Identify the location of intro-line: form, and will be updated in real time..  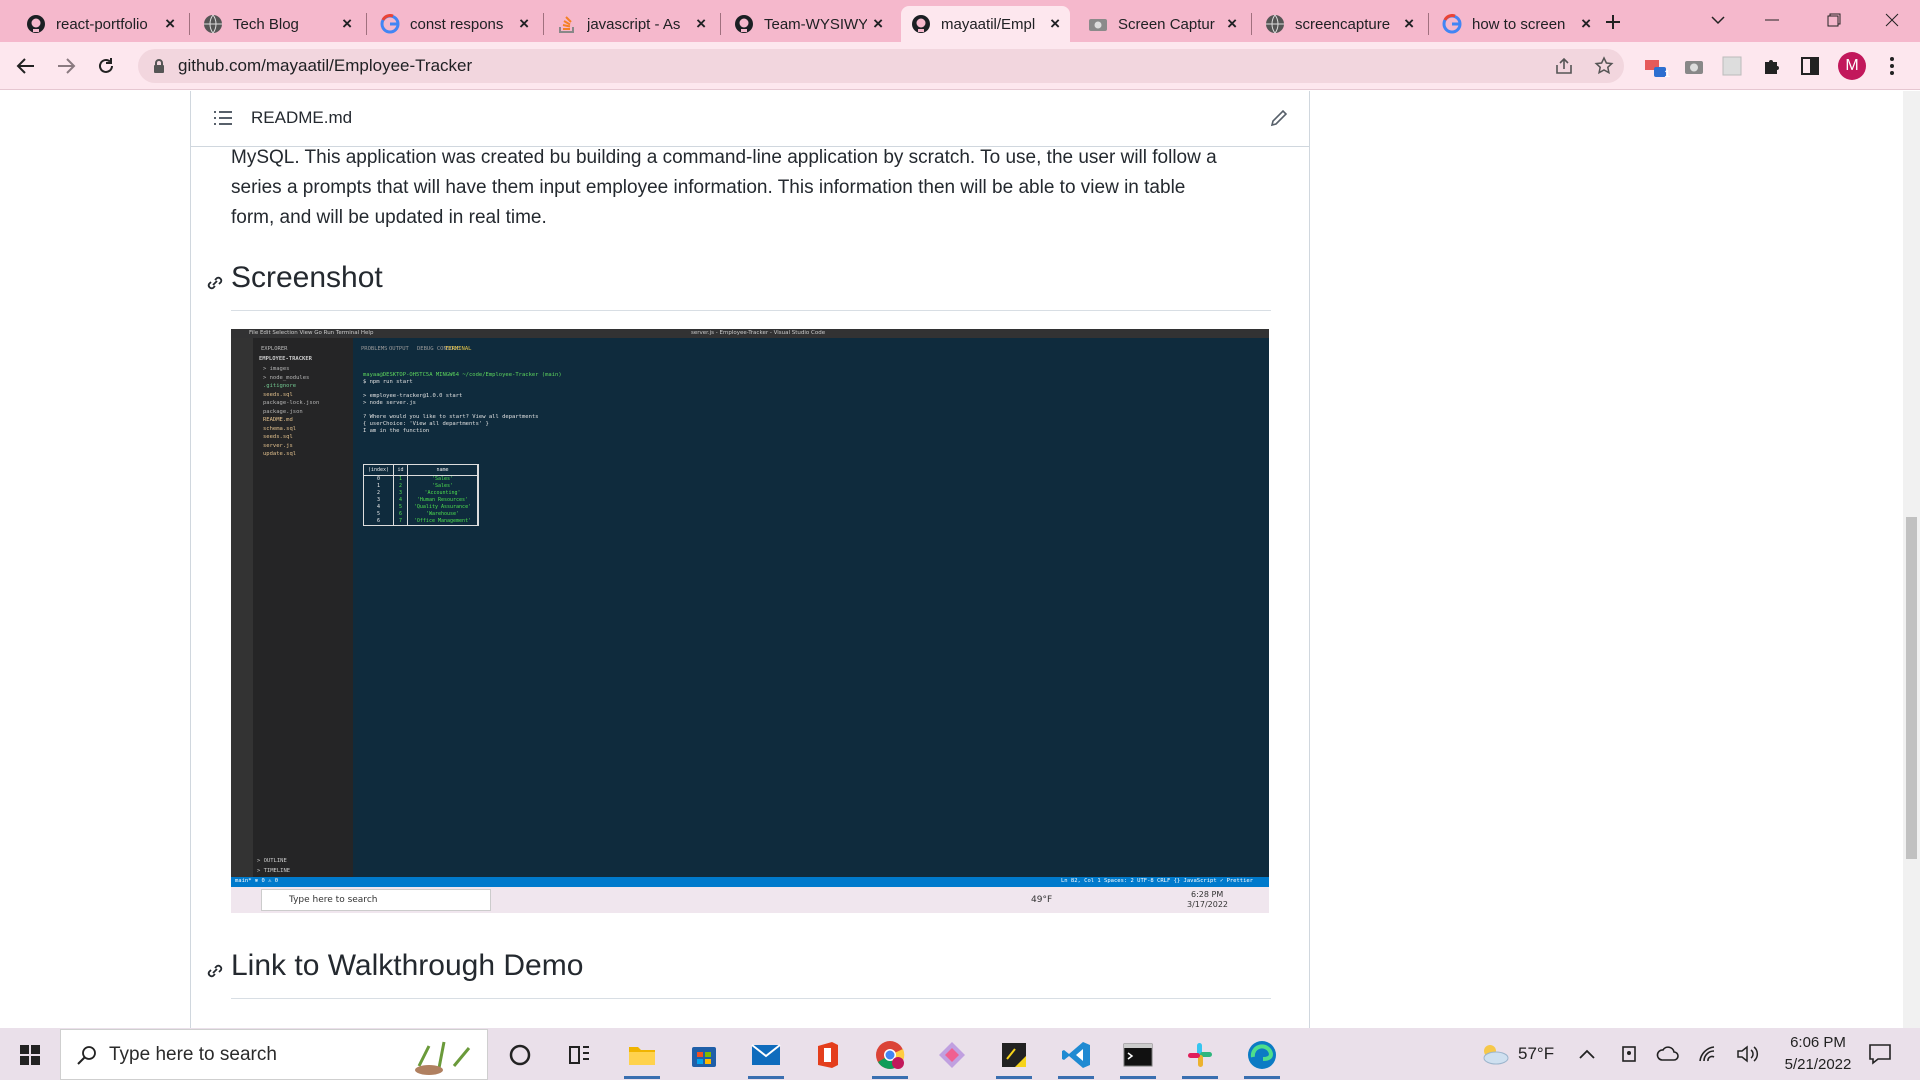
(389, 217).